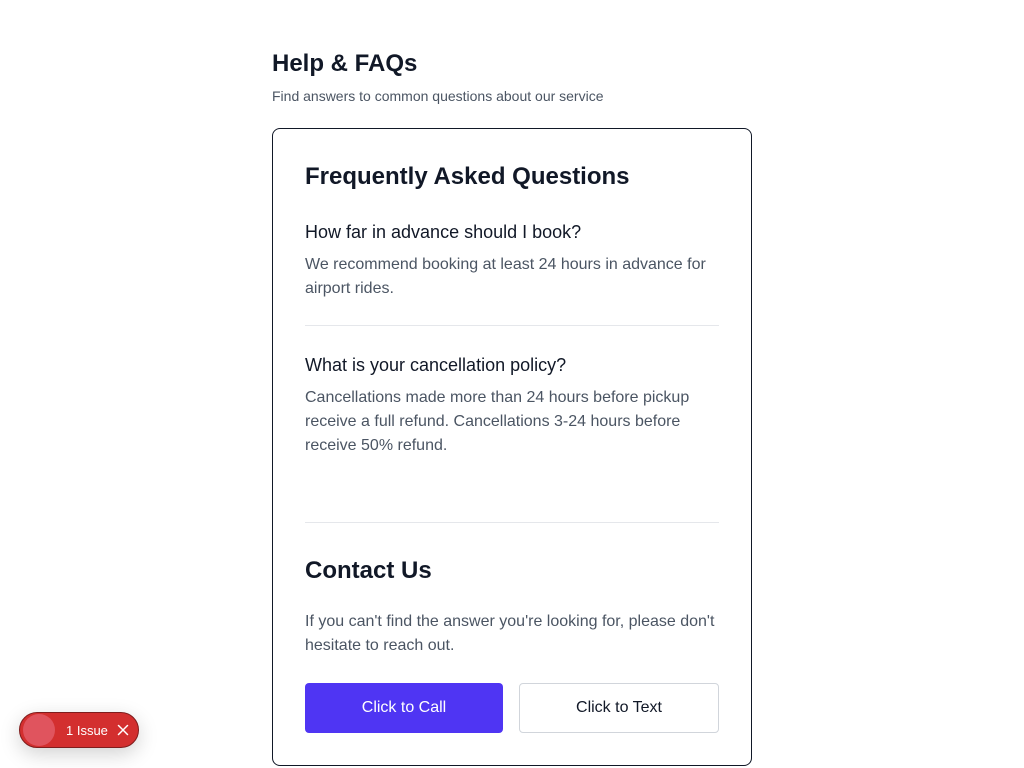  I want to click on faq-divider, so click(512, 325).